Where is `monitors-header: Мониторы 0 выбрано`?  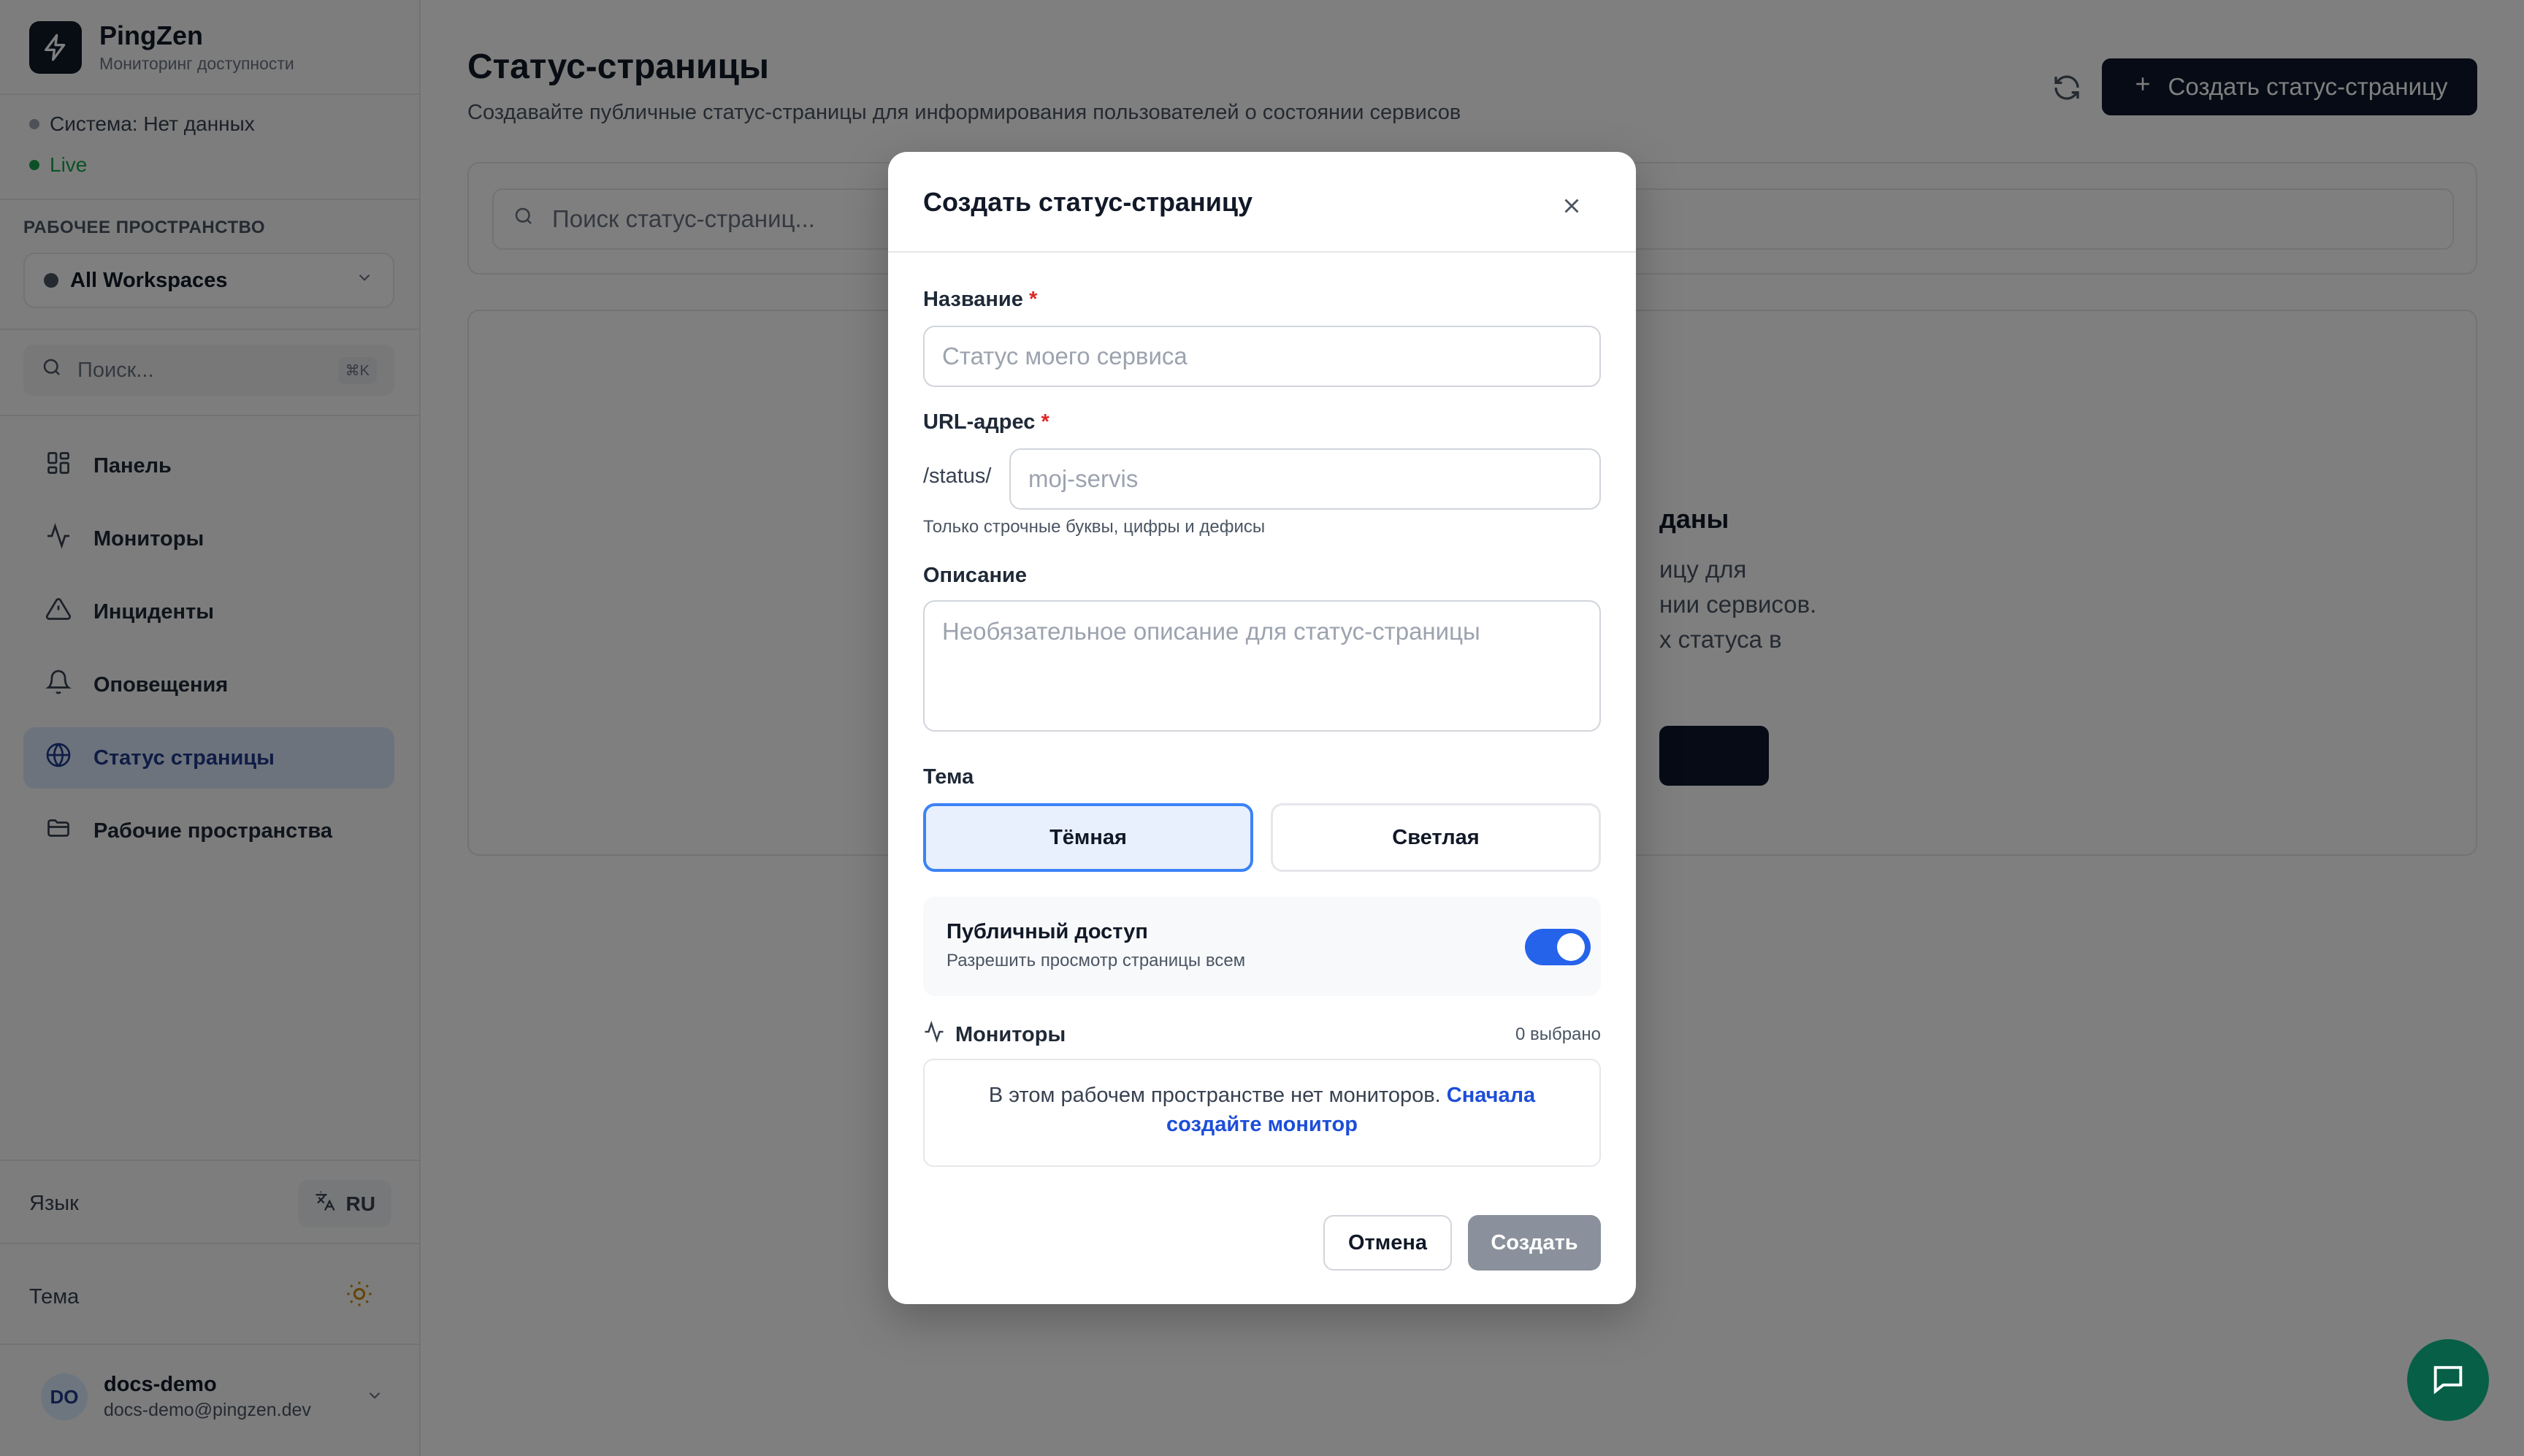
monitors-header: Мониторы 0 выбрано is located at coordinates (1262, 1034).